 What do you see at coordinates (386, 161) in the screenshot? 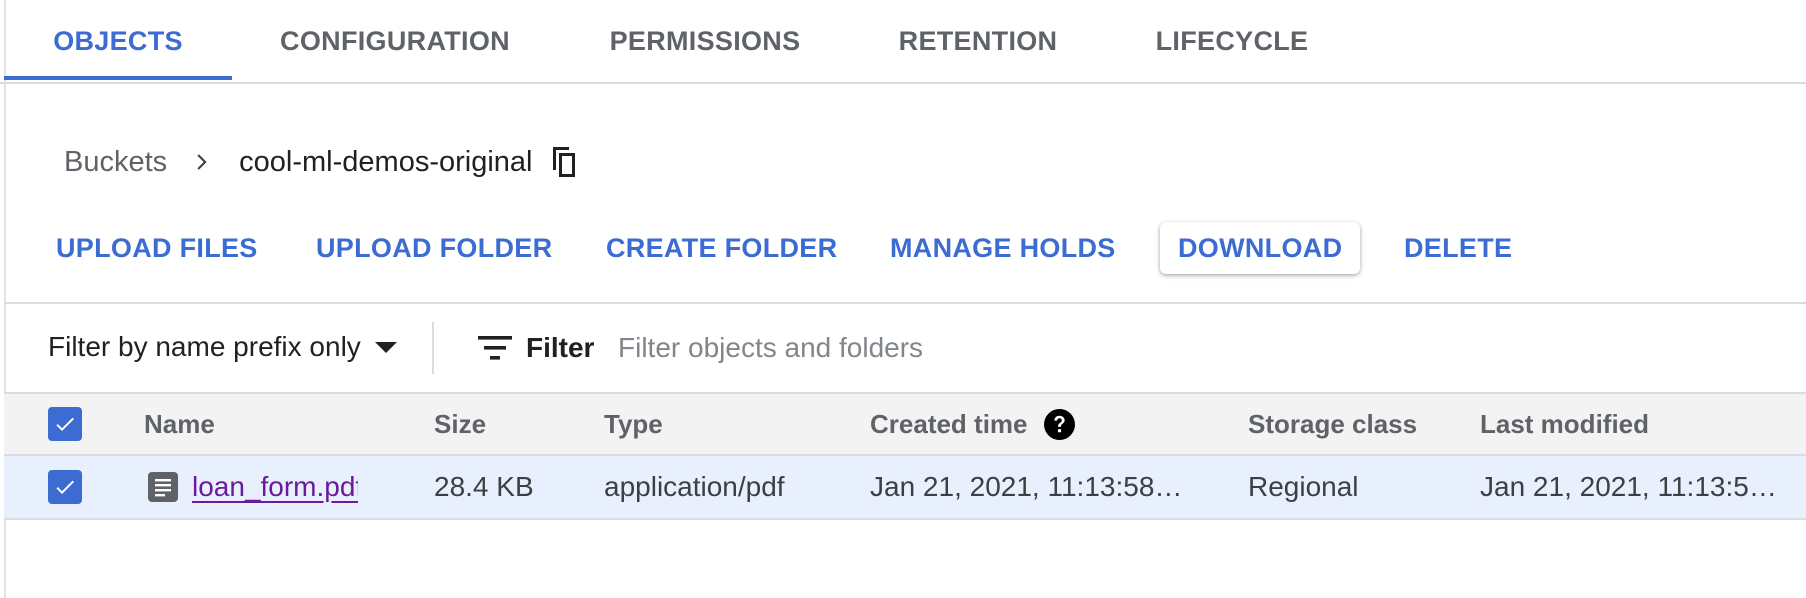
I see `bucket-name: cool-ml-demos-original` at bounding box center [386, 161].